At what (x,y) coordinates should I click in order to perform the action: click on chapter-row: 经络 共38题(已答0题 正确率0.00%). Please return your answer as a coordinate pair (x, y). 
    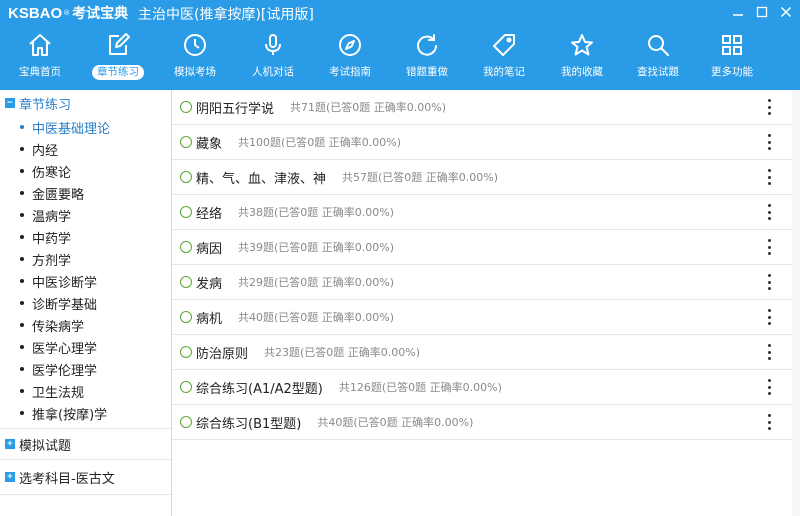
    Looking at the image, I should click on (482, 212).